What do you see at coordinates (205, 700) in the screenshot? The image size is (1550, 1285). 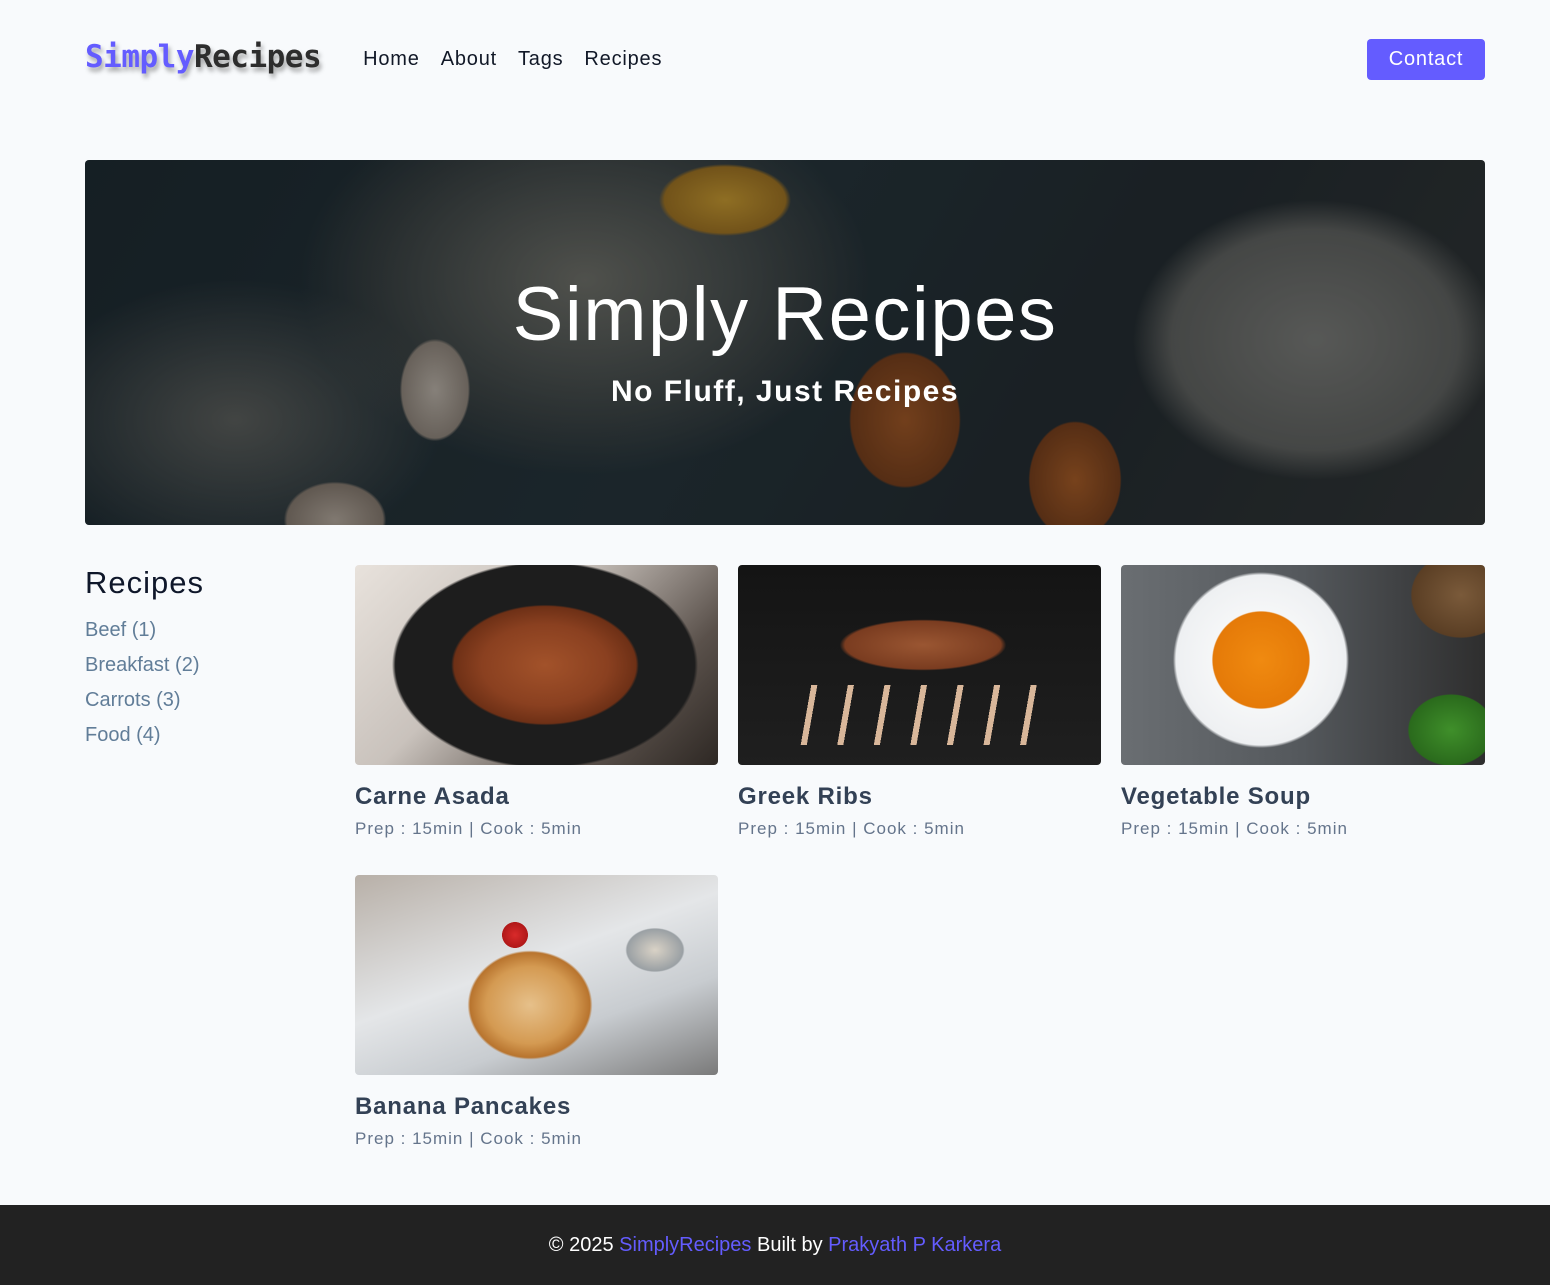 I see `tag-link-carrots: Carrots (3)` at bounding box center [205, 700].